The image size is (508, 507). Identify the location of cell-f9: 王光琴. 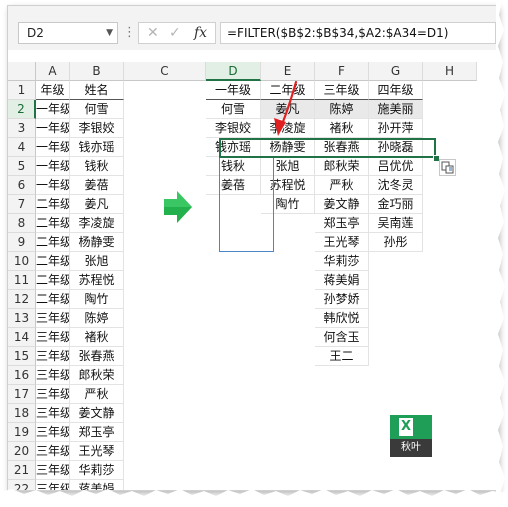
(342, 242).